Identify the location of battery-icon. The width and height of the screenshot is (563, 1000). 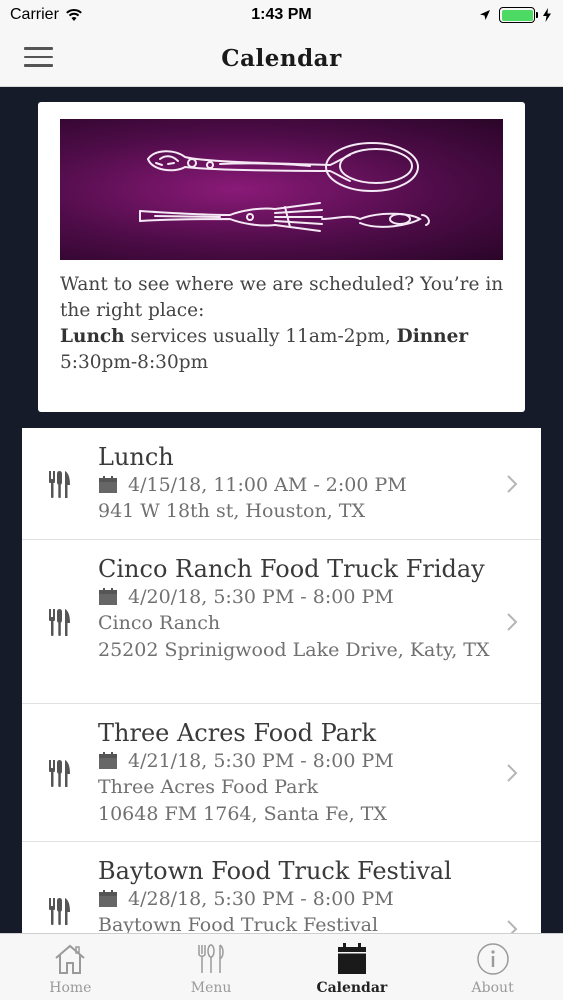
(518, 15).